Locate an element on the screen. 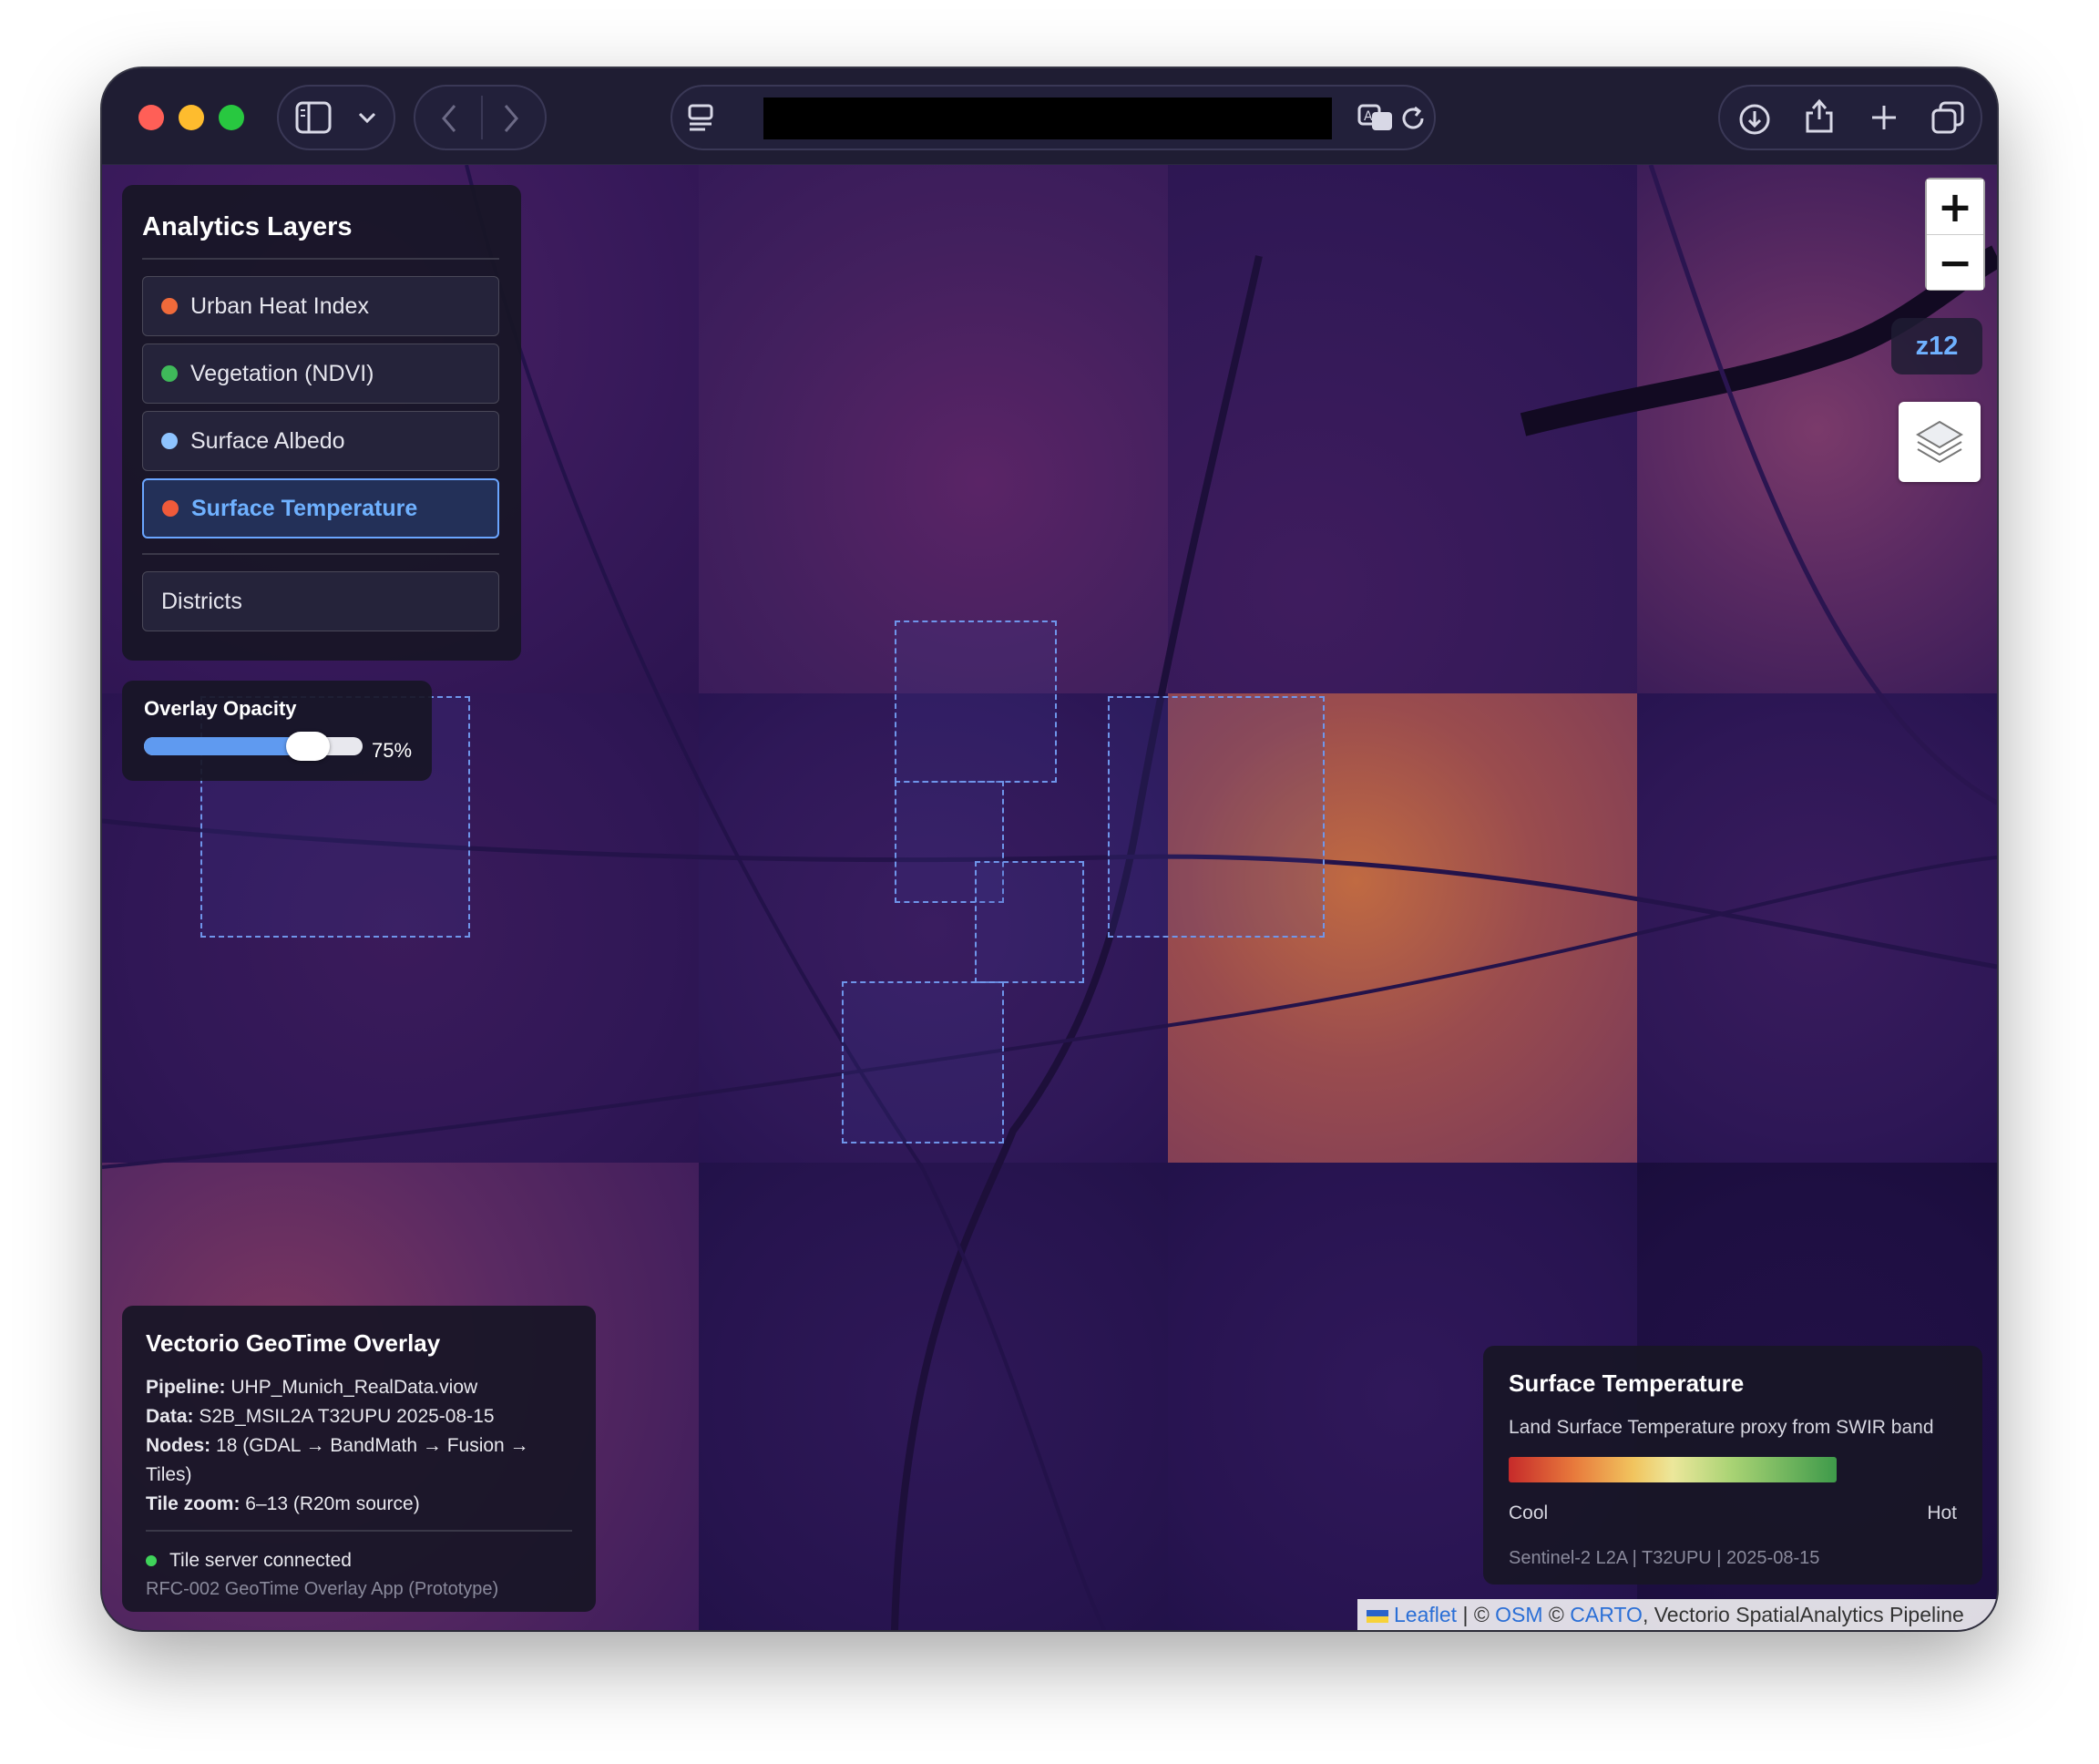 This screenshot has height=1764, width=2099. chevron-down-icon is located at coordinates (367, 118).